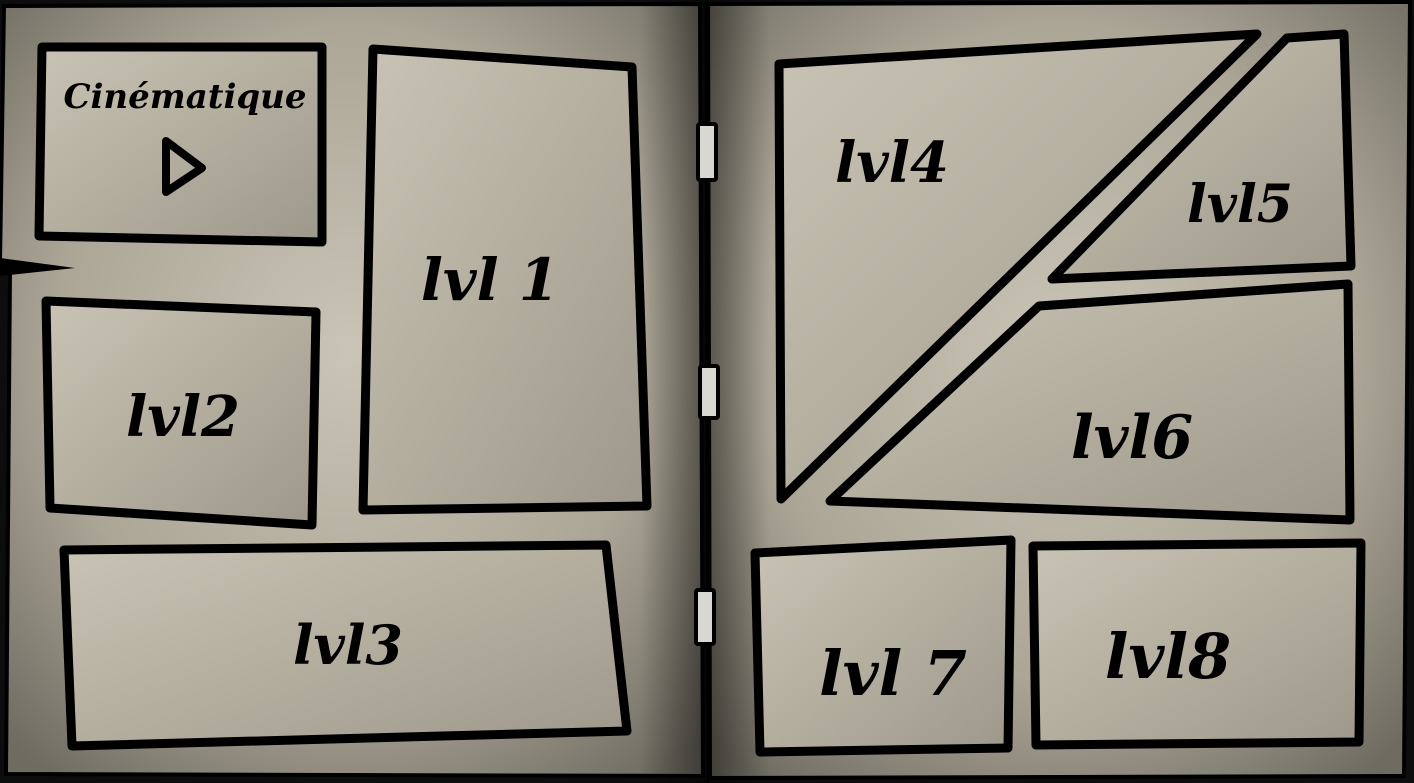 Image resolution: width=1414 pixels, height=783 pixels. What do you see at coordinates (893, 673) in the screenshot?
I see `level-7-label: lvl 7` at bounding box center [893, 673].